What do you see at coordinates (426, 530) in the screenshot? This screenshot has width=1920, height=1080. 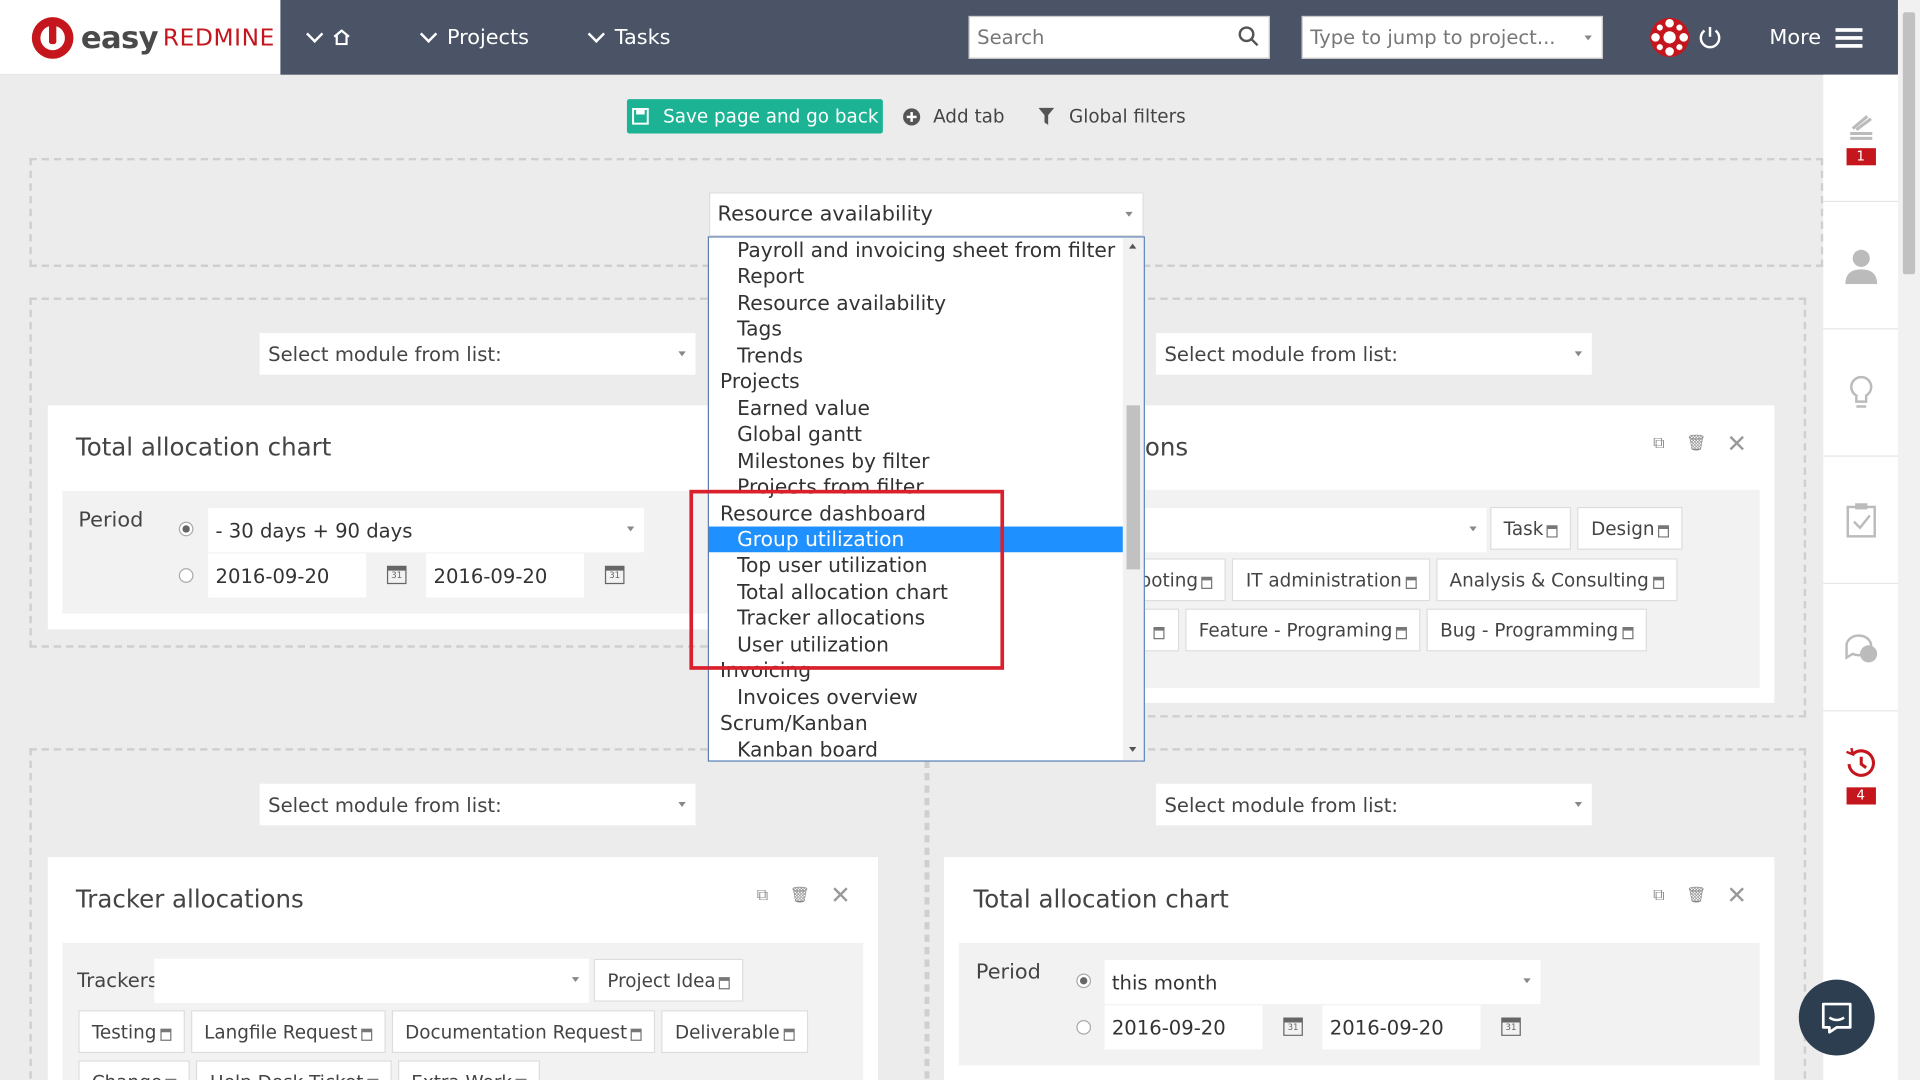 I see `period-select: - 30 days + 90 days` at bounding box center [426, 530].